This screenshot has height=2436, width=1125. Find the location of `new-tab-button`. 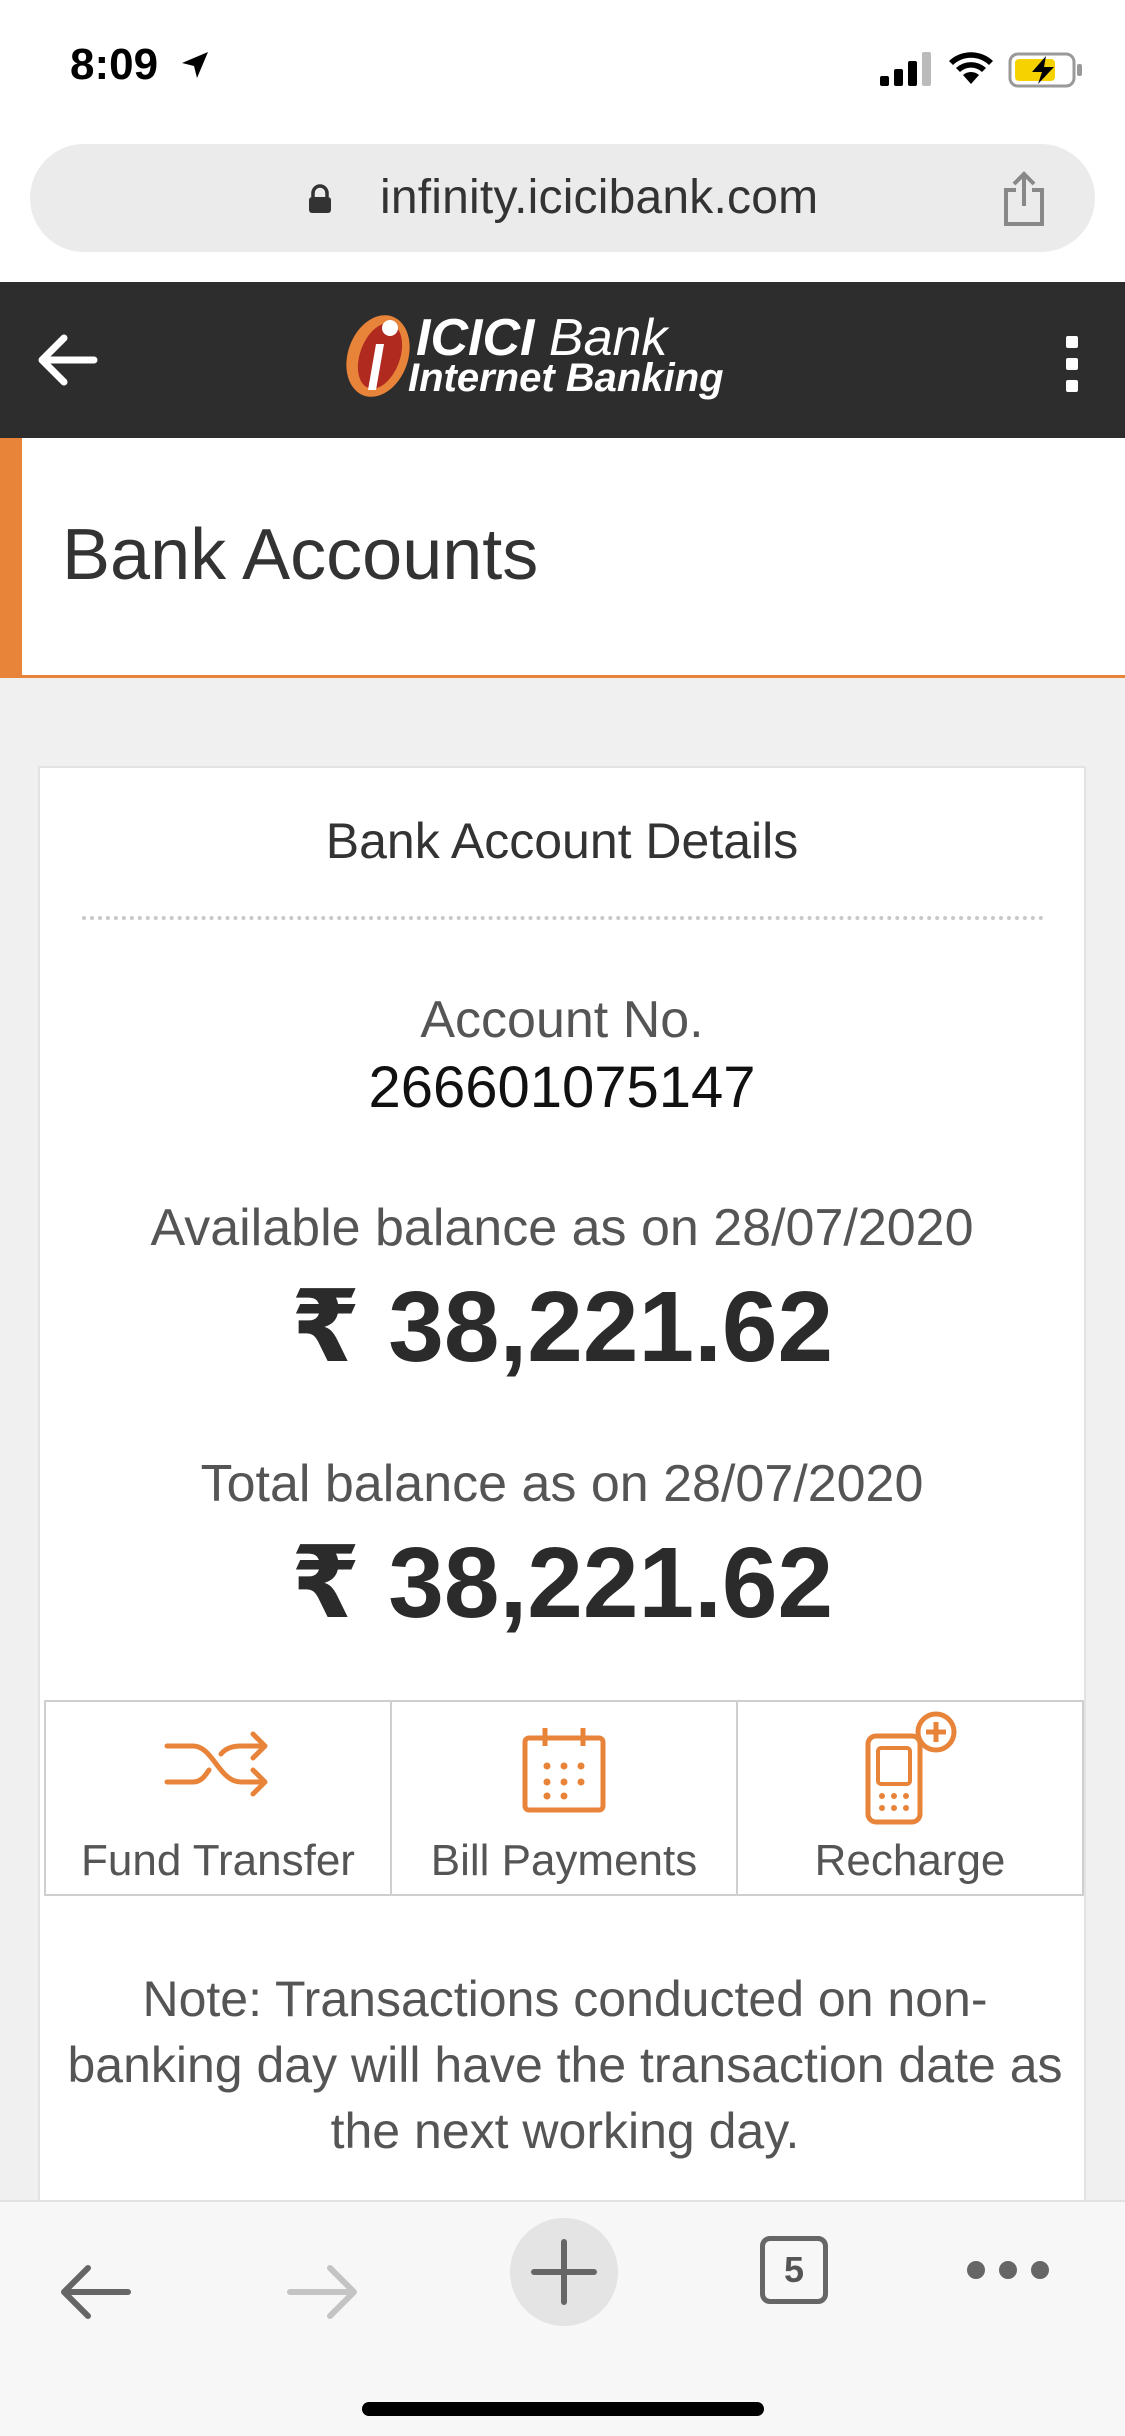

new-tab-button is located at coordinates (564, 2272).